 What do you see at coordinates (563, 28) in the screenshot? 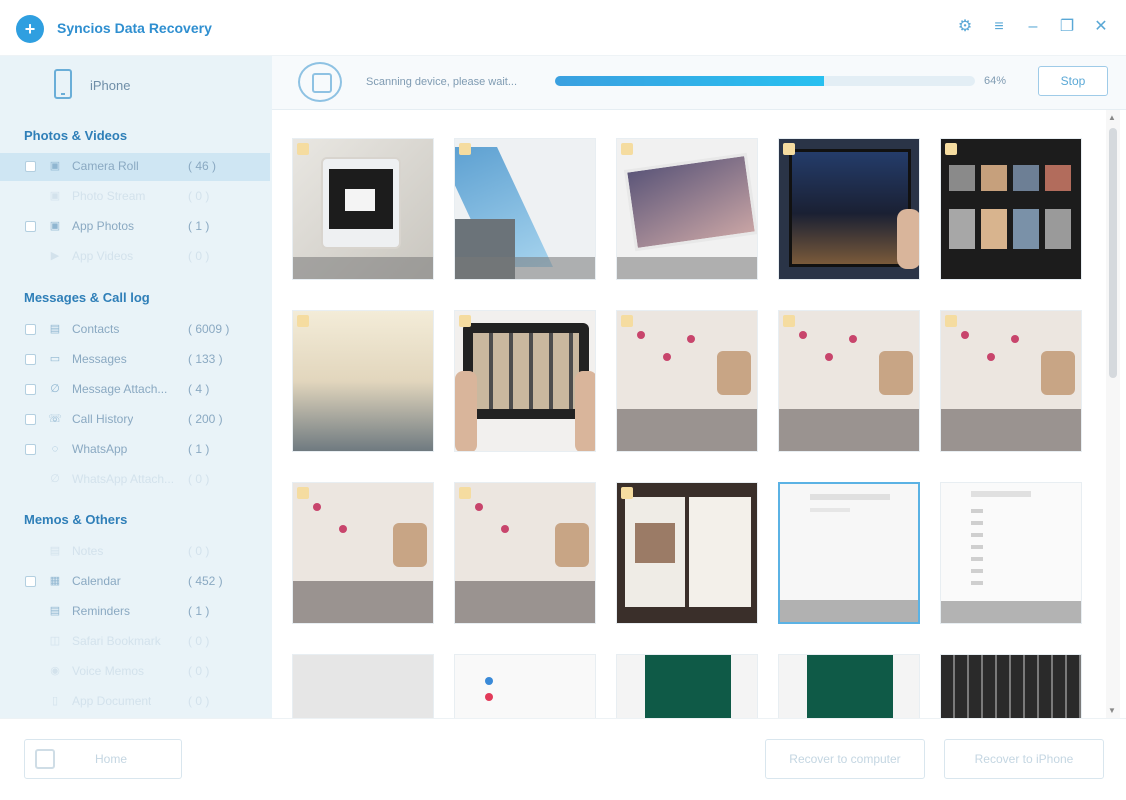
I see `title-bar: + Syncios Data Recovery ⚙ ≡ – ❐ ✕` at bounding box center [563, 28].